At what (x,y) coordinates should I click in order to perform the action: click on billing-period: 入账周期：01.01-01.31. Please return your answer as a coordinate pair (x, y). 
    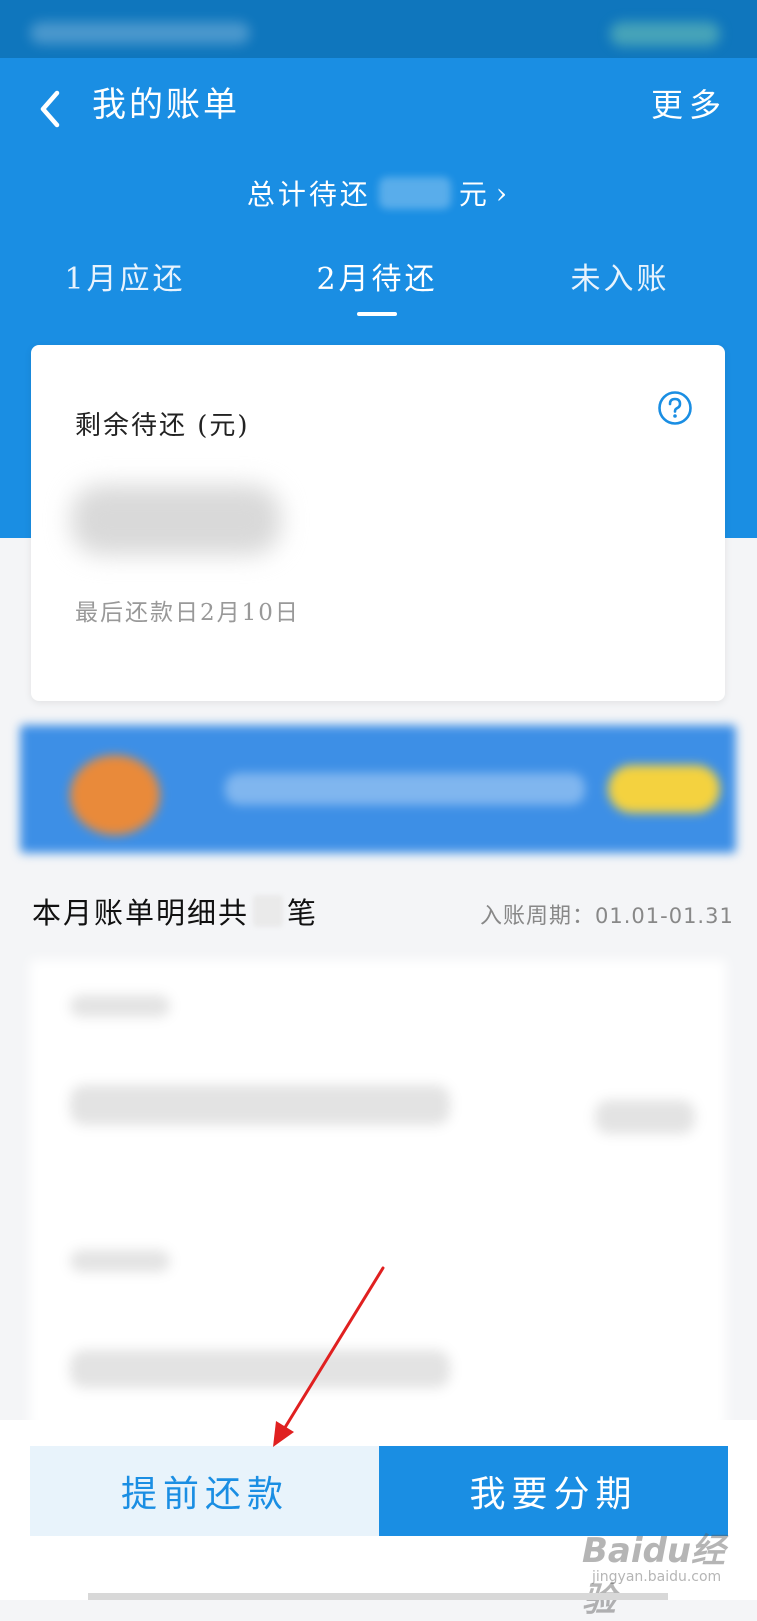
    Looking at the image, I should click on (607, 914).